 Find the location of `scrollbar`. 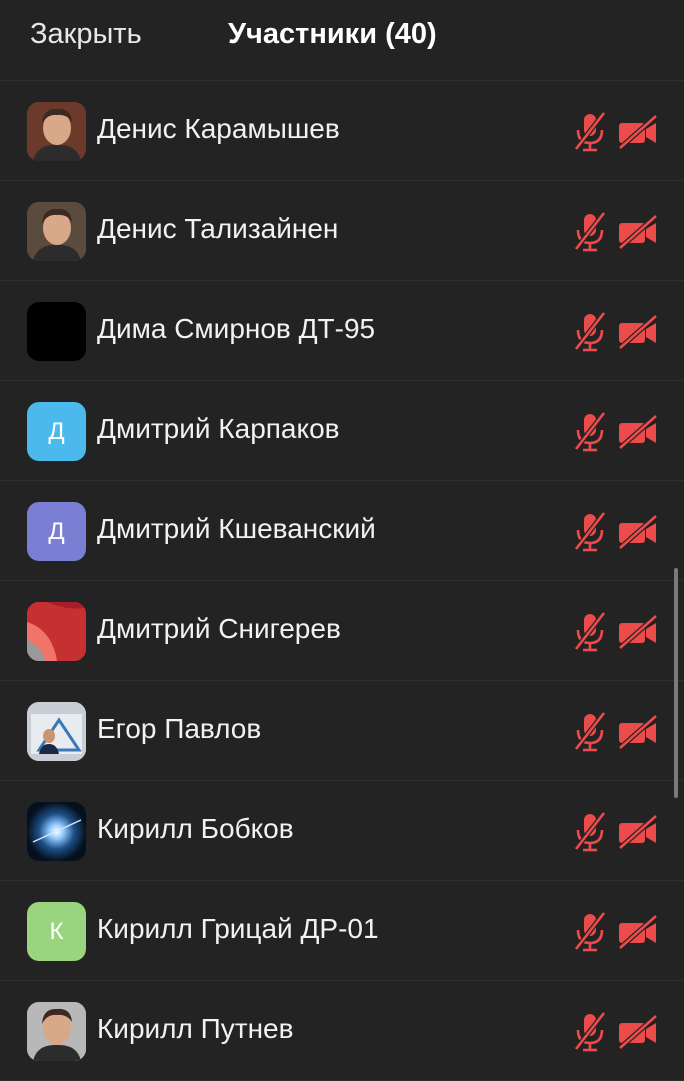

scrollbar is located at coordinates (676, 683).